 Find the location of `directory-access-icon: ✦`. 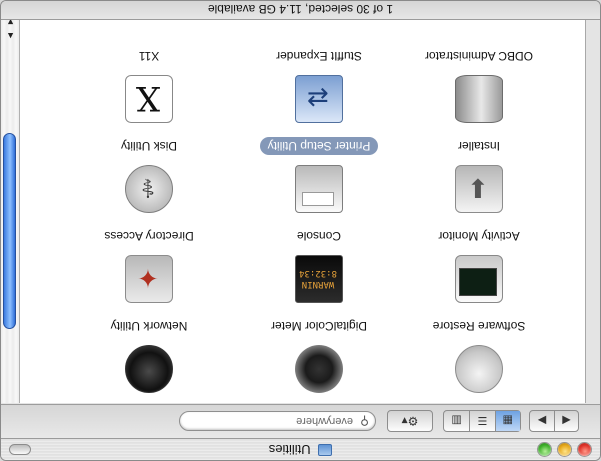

directory-access-icon: ✦ is located at coordinates (149, 279).